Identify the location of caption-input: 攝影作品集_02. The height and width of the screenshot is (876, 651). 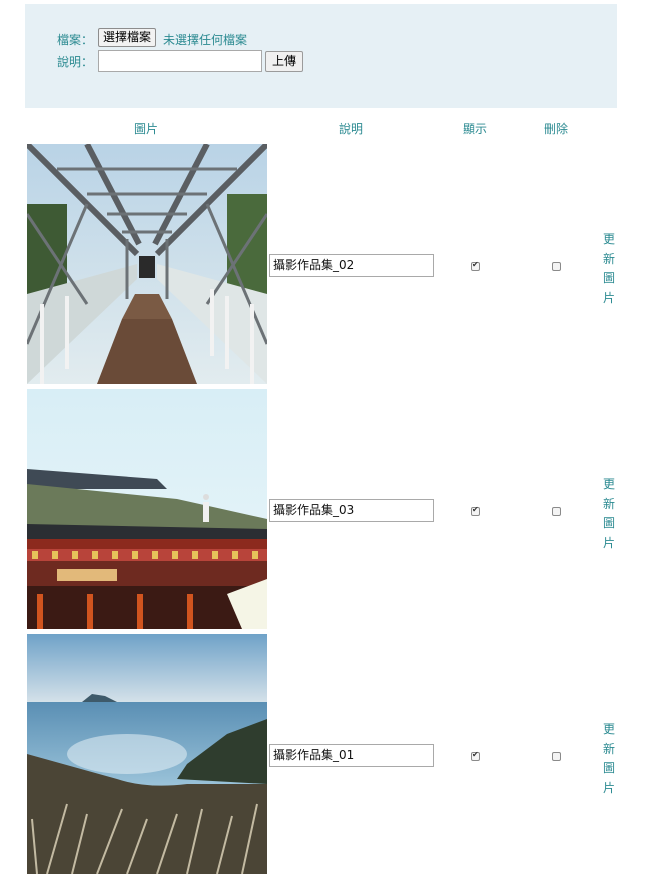
(351, 265).